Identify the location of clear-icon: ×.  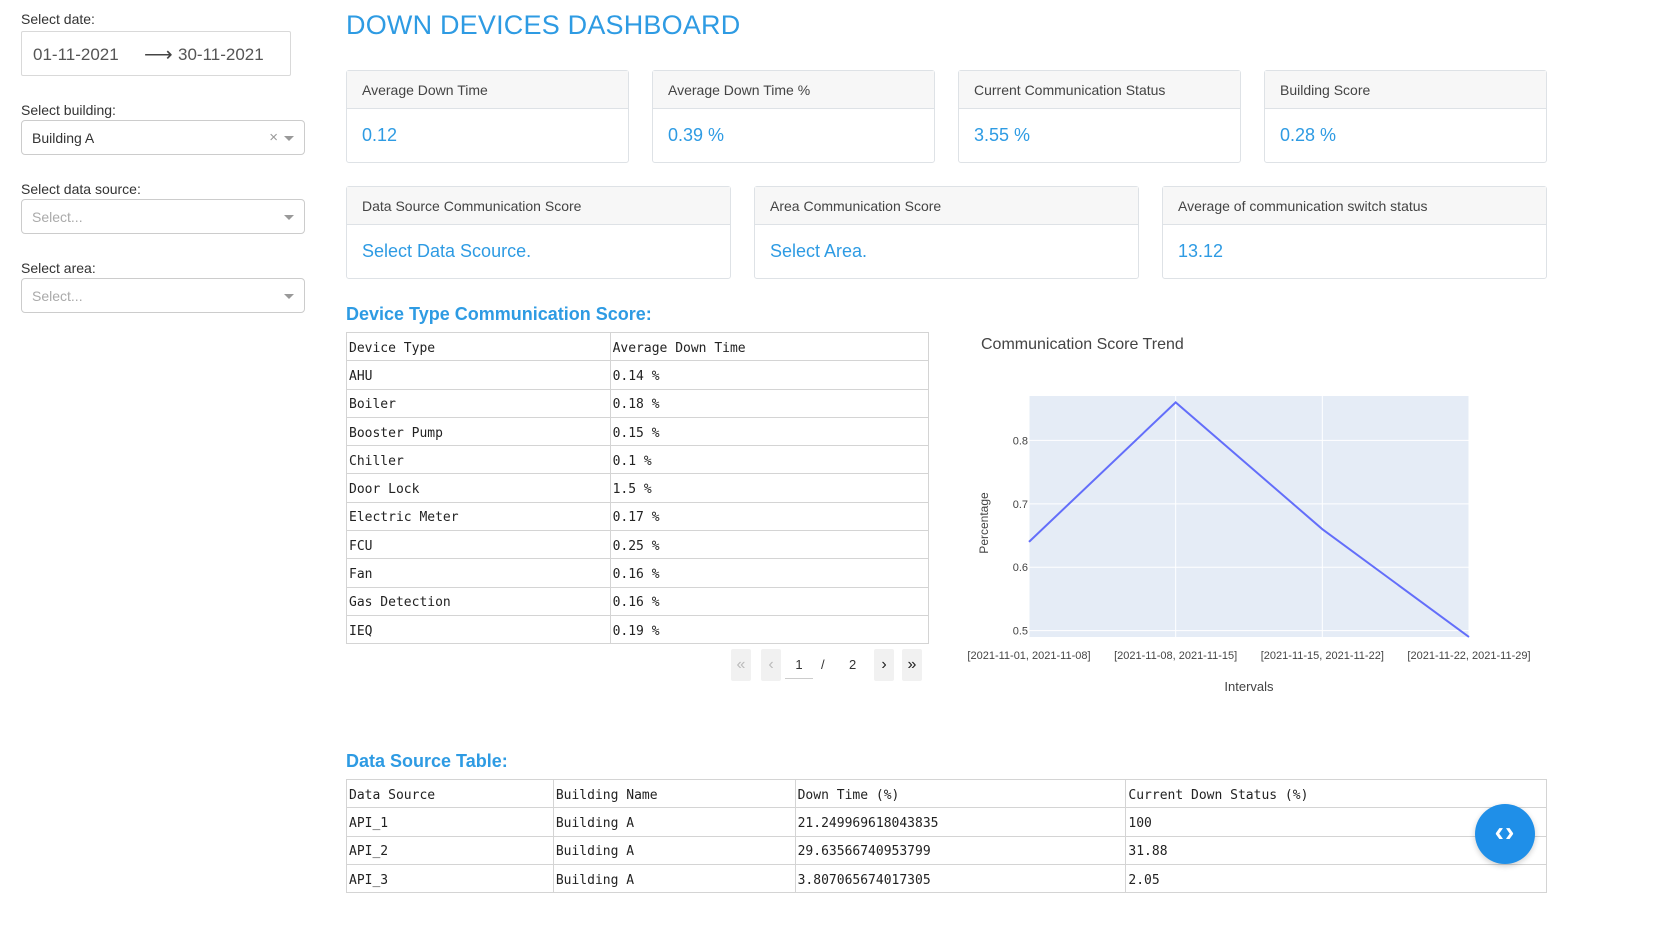
(273, 137).